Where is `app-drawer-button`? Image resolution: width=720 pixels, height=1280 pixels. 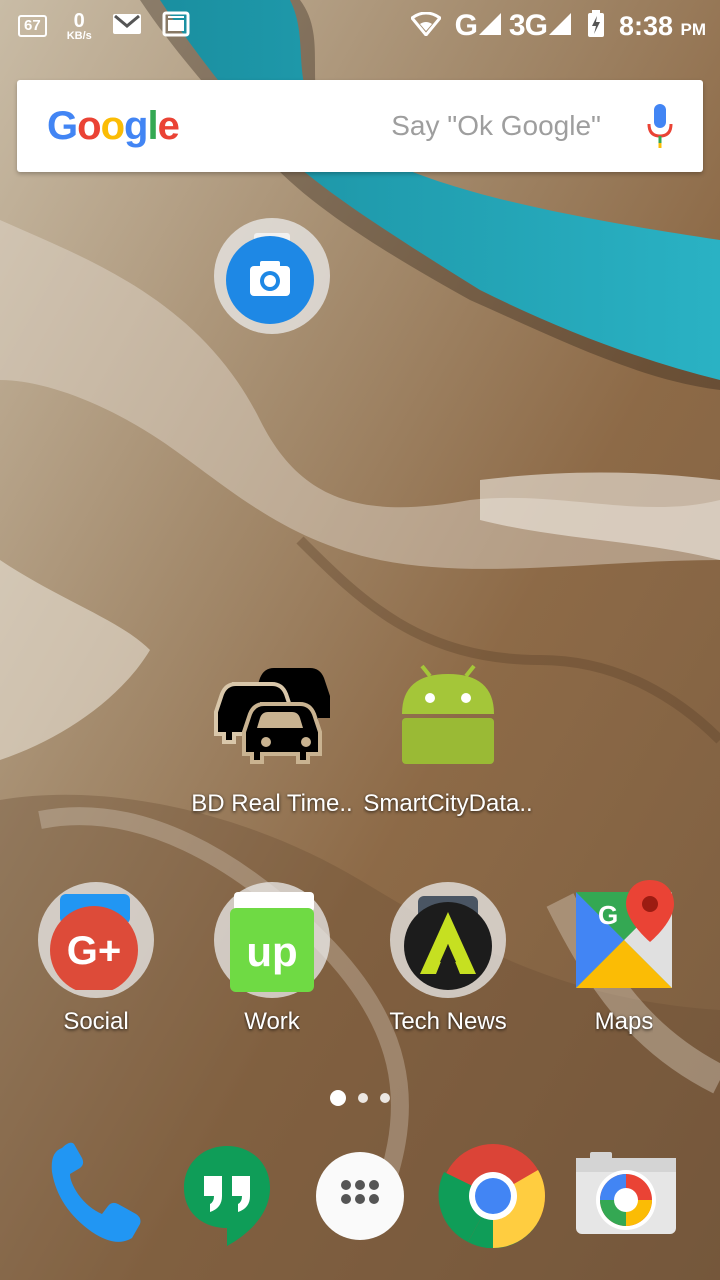 app-drawer-button is located at coordinates (360, 1193).